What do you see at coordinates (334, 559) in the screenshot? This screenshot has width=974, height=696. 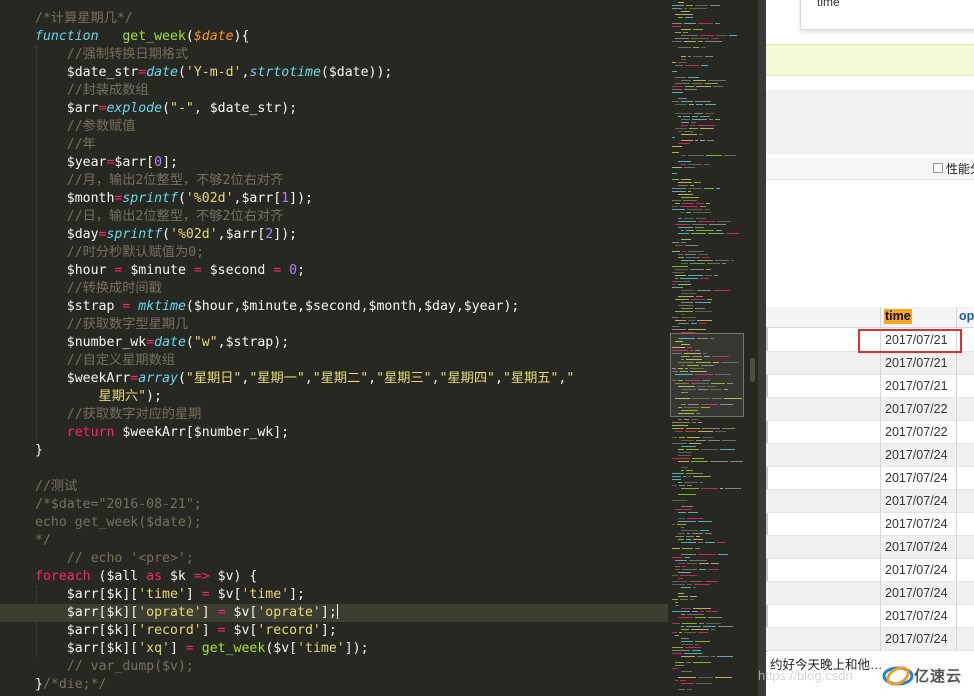 I see `code-line: // echo '<pre>';` at bounding box center [334, 559].